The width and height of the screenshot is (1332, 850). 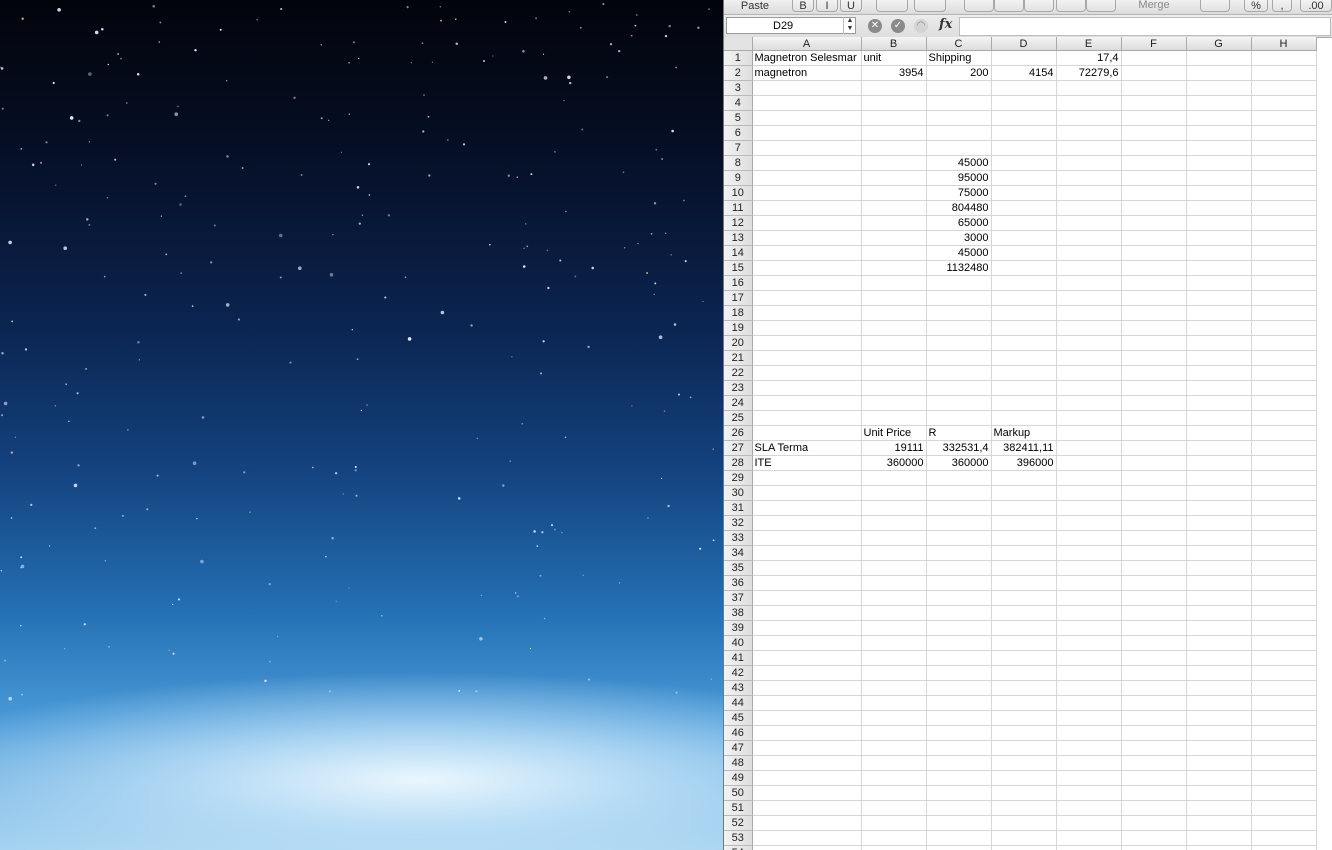 I want to click on cell-d22, so click(x=1024, y=373).